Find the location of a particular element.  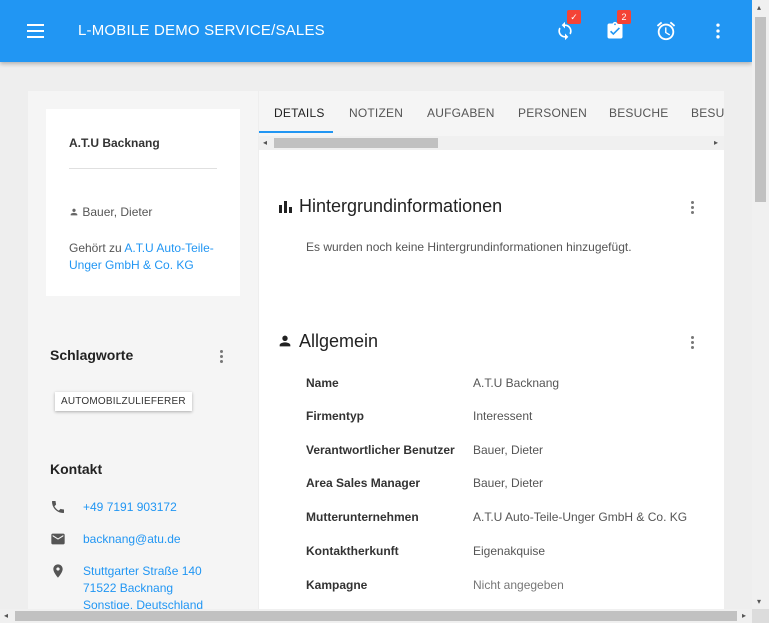

property-value: Interessent is located at coordinates (503, 416).